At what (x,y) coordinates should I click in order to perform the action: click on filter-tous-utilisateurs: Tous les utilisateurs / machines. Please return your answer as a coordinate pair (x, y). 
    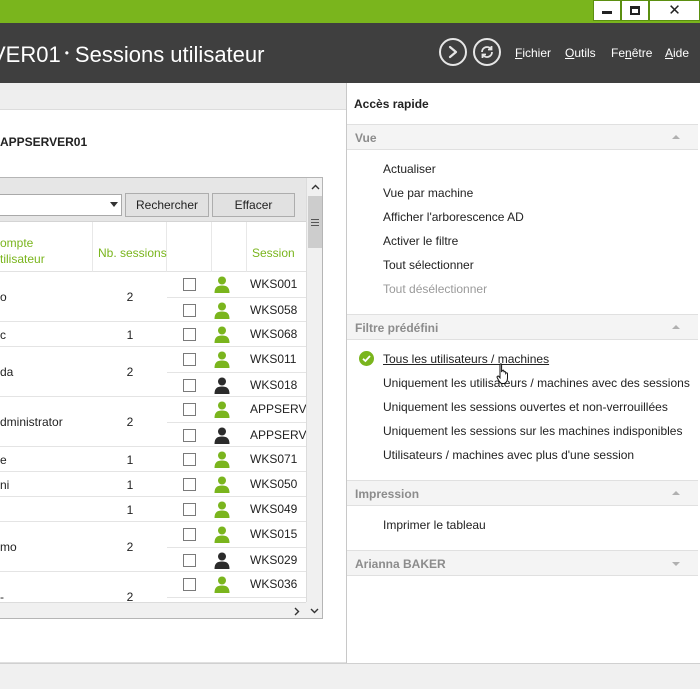
    Looking at the image, I should click on (466, 359).